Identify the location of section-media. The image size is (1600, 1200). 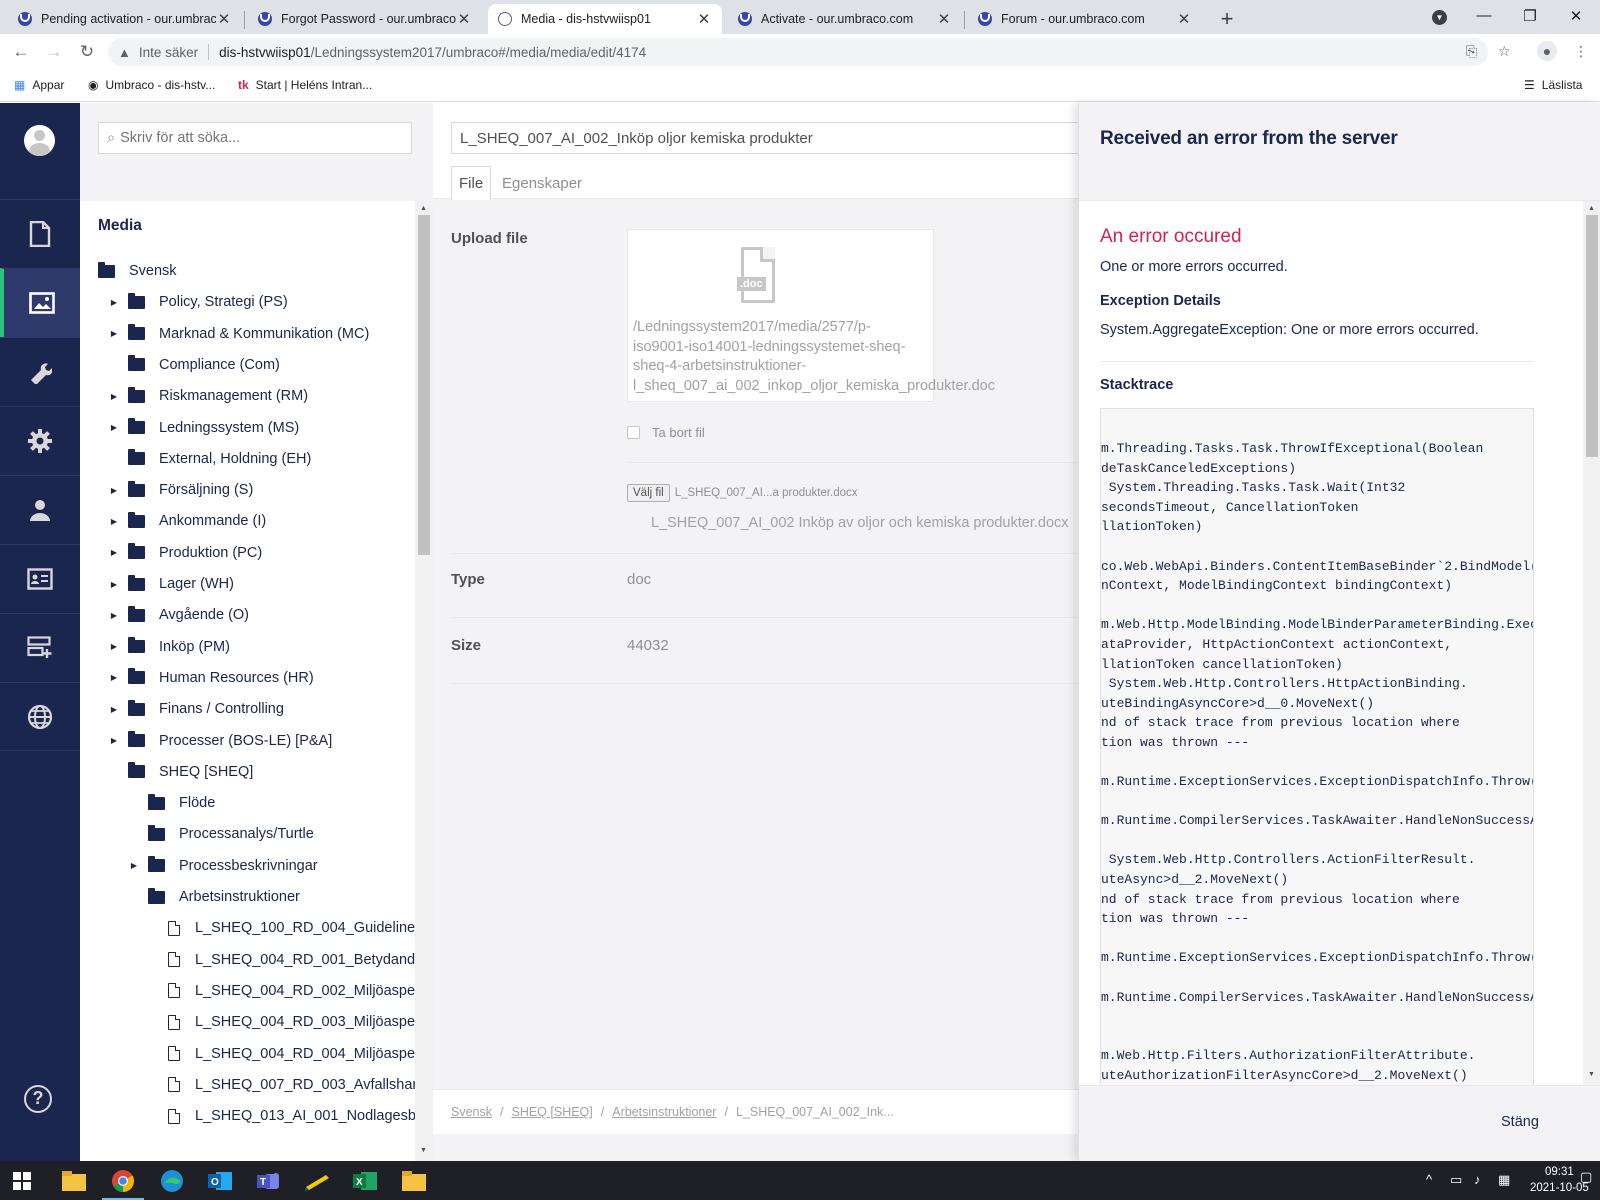
(40, 302).